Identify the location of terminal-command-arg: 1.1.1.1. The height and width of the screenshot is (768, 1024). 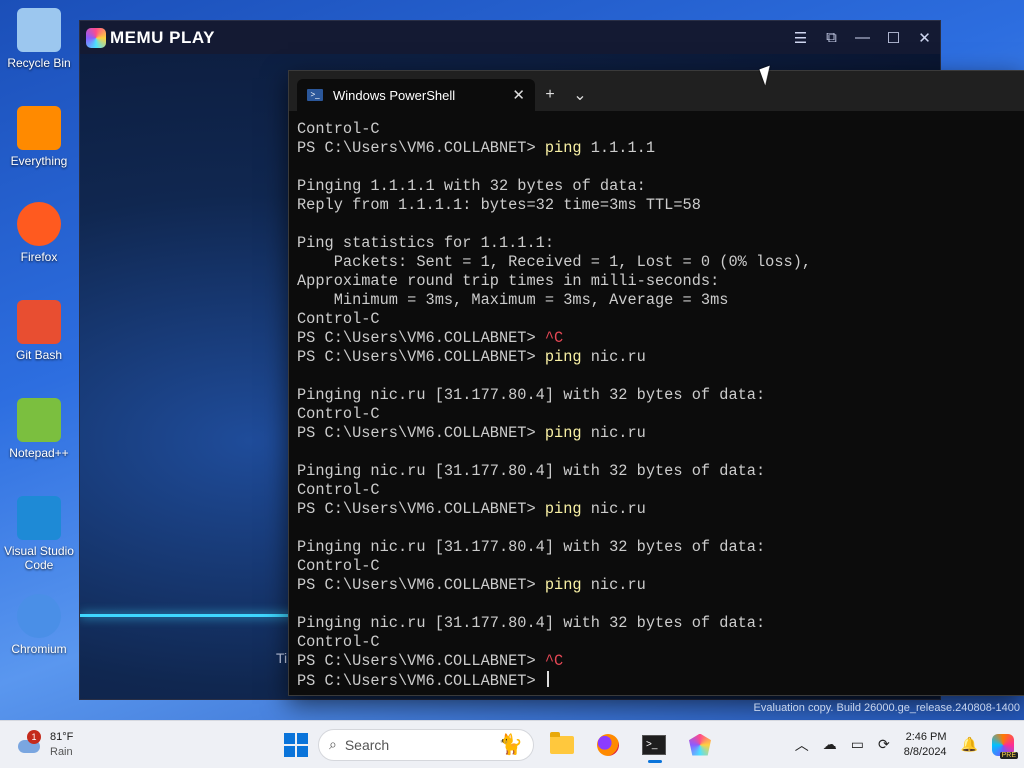
(618, 148).